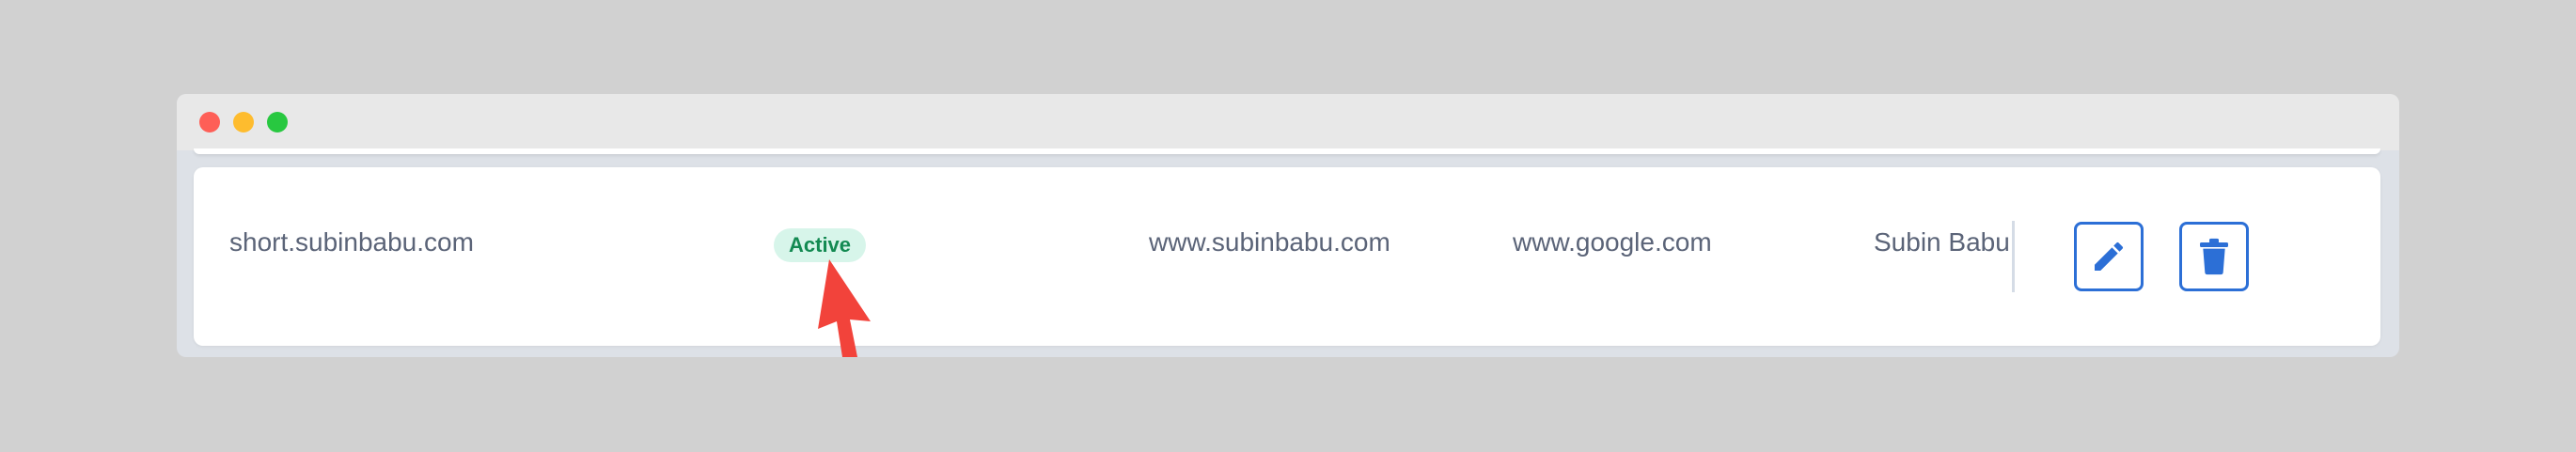 The height and width of the screenshot is (452, 2576). What do you see at coordinates (1942, 242) in the screenshot?
I see `owner-cell: Subin Babu` at bounding box center [1942, 242].